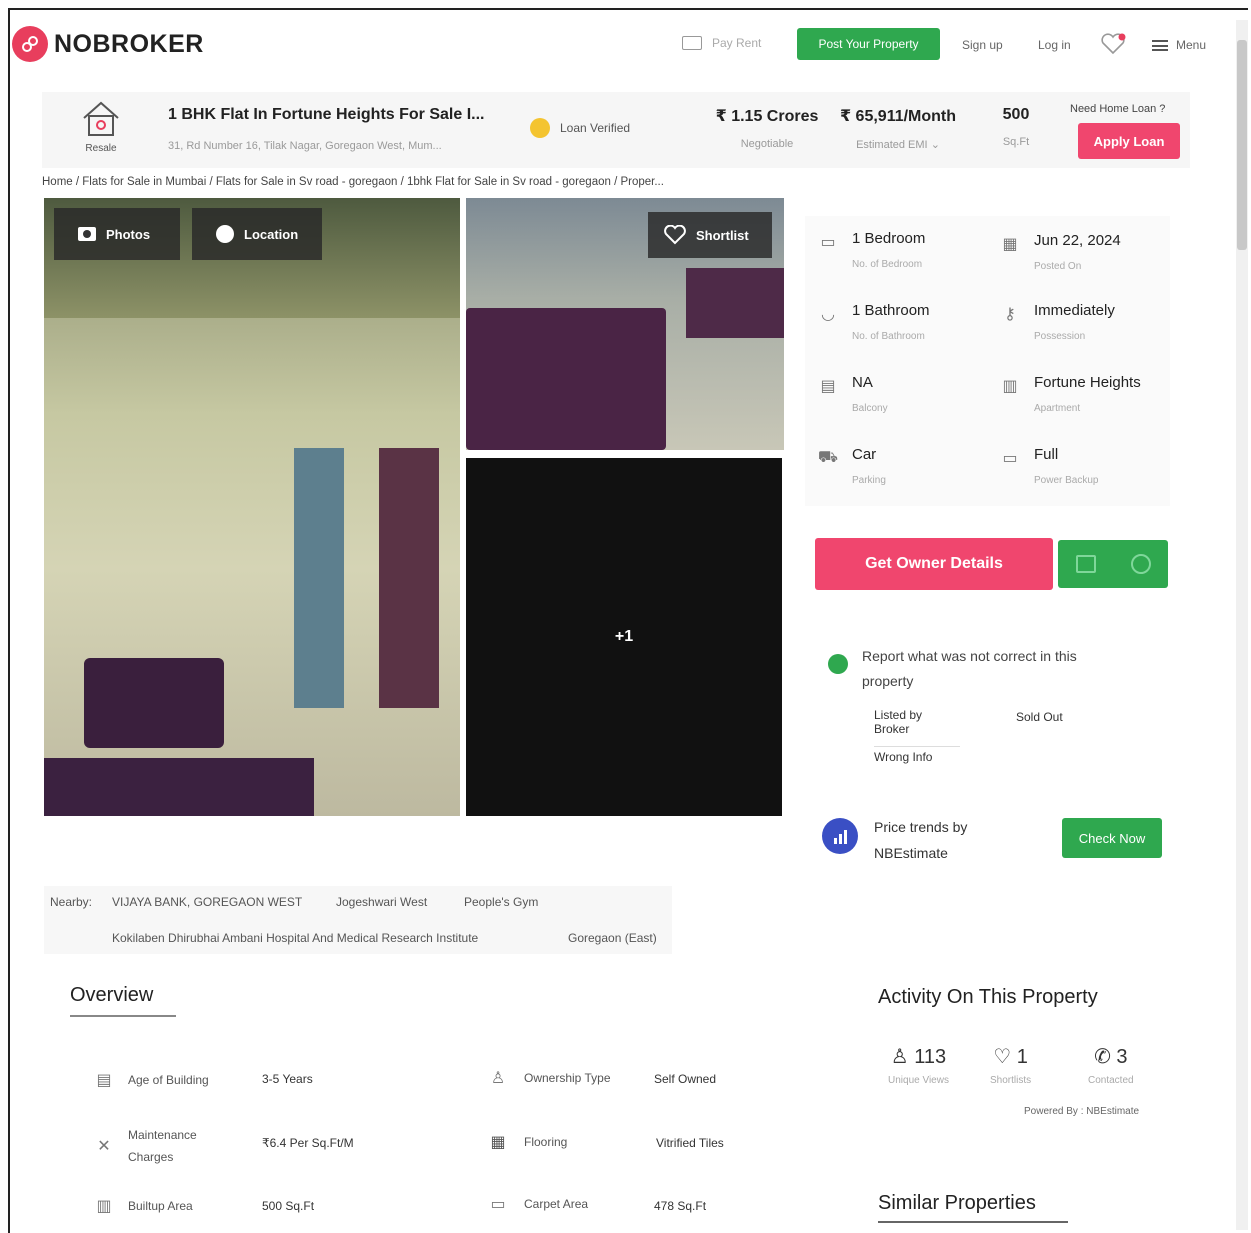 The width and height of the screenshot is (1251, 1233). What do you see at coordinates (1039, 717) in the screenshot?
I see `report-option-sold-out: Sold Out` at bounding box center [1039, 717].